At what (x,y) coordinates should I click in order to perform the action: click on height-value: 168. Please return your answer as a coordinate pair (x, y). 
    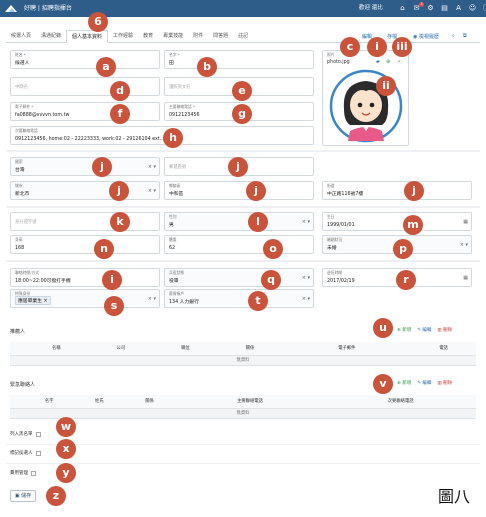
    Looking at the image, I should click on (20, 248).